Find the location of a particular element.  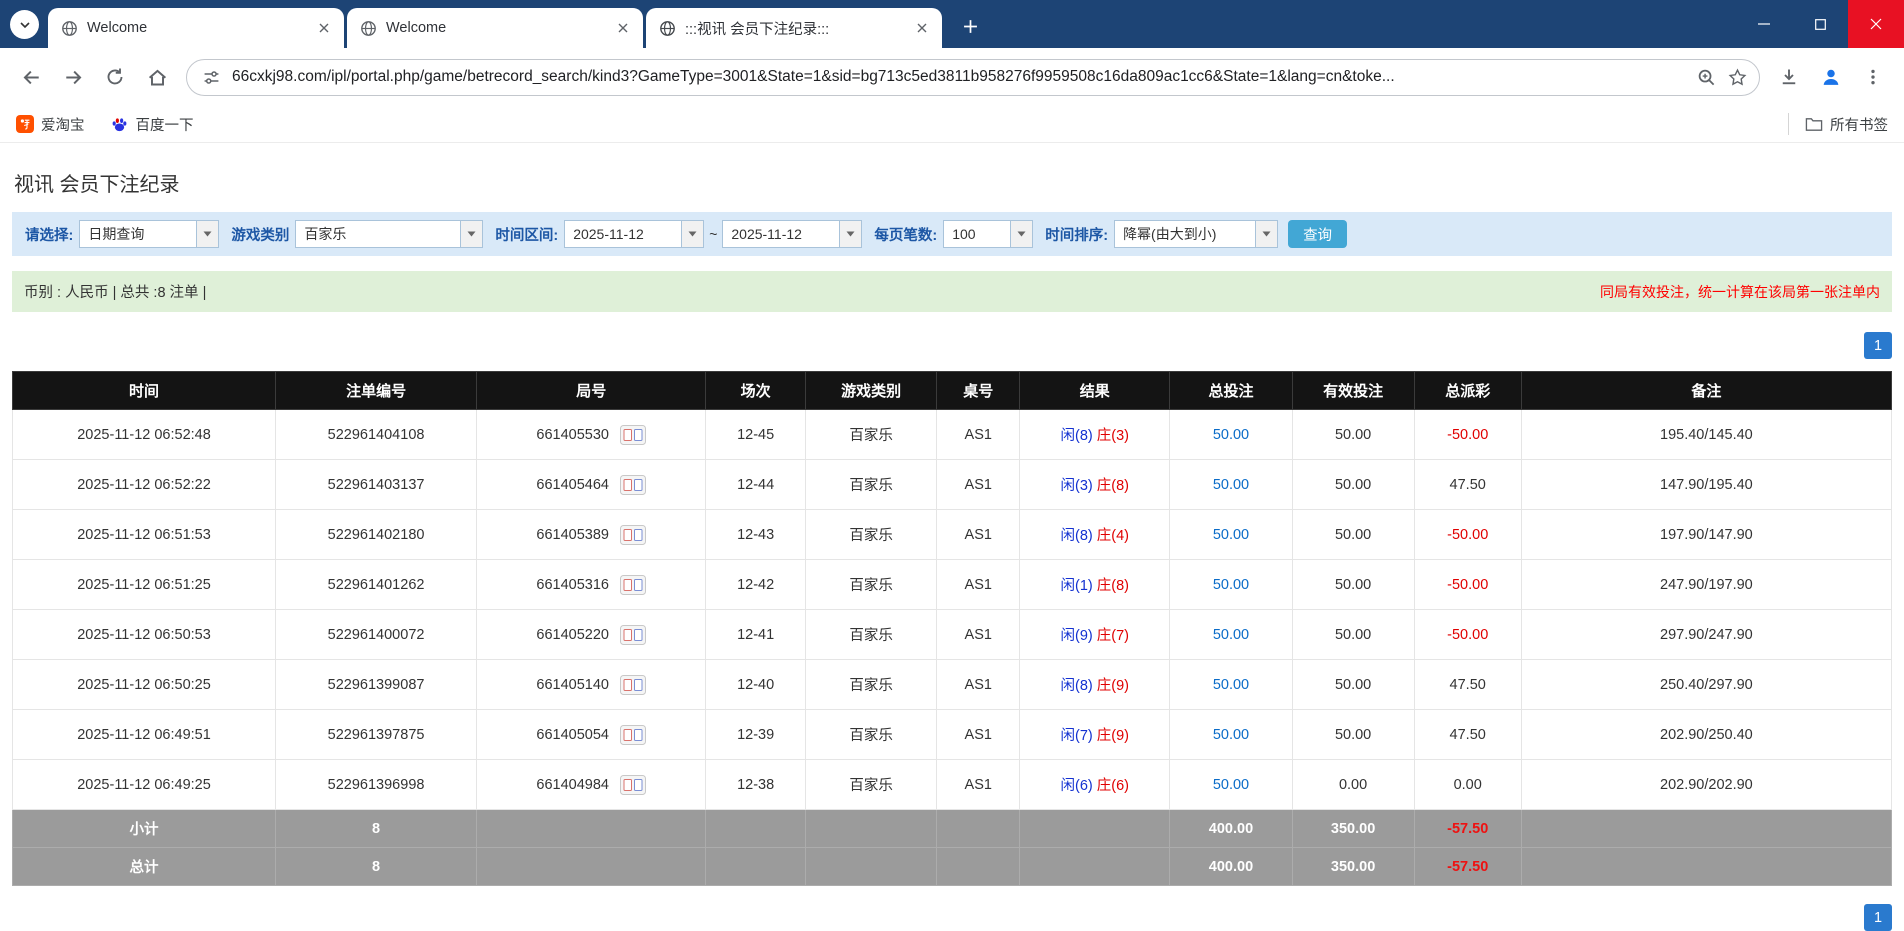

filter-label-sort: 时间排序: is located at coordinates (1077, 235).